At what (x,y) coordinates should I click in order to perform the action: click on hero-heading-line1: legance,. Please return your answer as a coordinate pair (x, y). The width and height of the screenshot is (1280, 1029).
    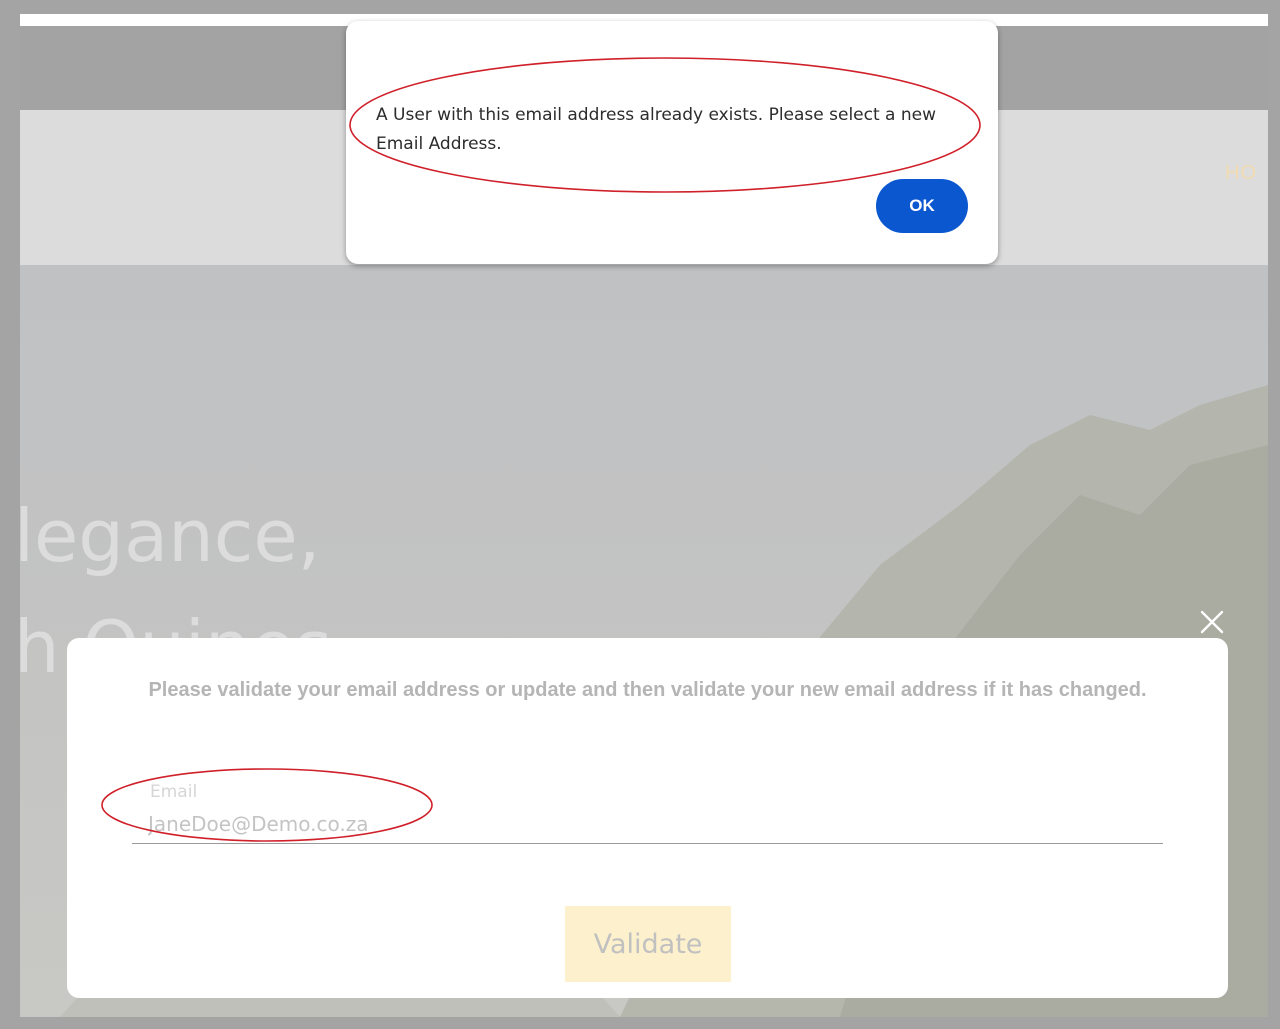
    Looking at the image, I should click on (170, 536).